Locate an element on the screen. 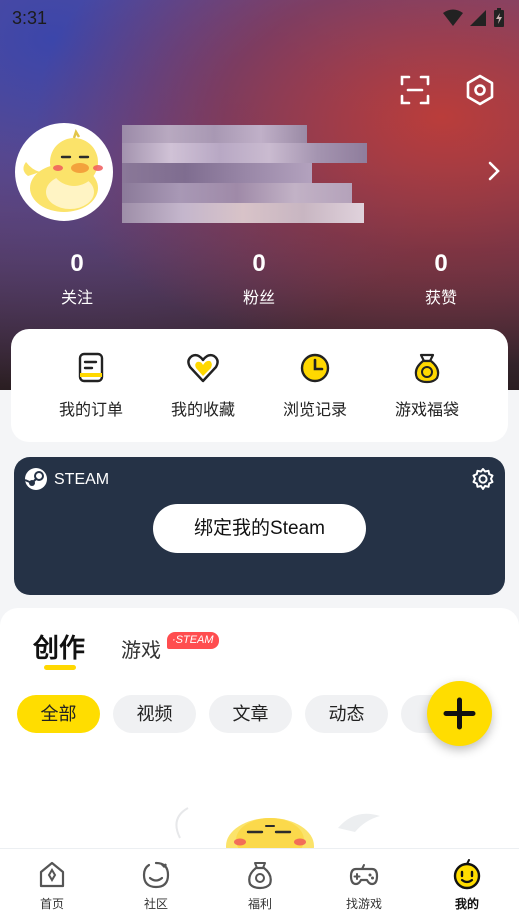 The width and height of the screenshot is (519, 923). quick-item-label: 游戏福袋 is located at coordinates (426, 410).